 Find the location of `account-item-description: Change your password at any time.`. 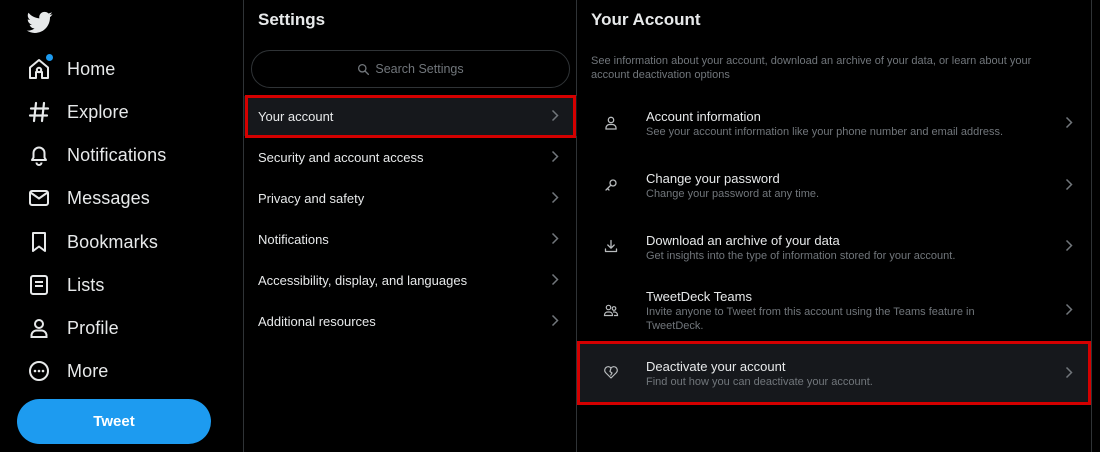

account-item-description: Change your password at any time. is located at coordinates (733, 194).